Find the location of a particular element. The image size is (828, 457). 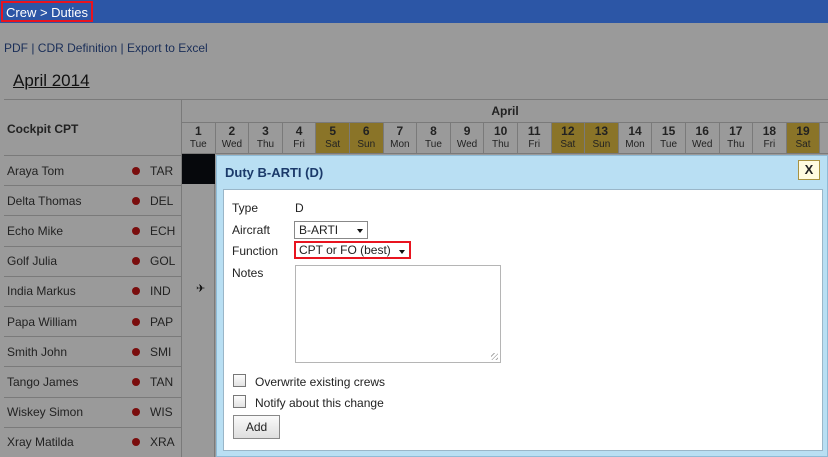

crew-code: SMI is located at coordinates (161, 351).